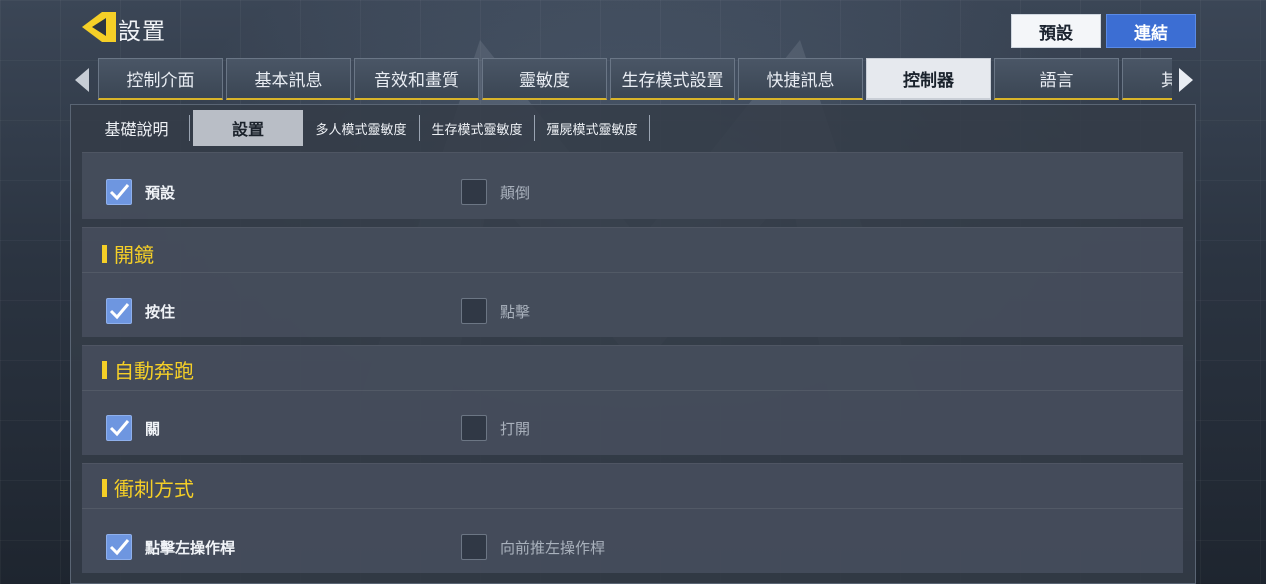 The image size is (1266, 584). Describe the element at coordinates (190, 547) in the screenshot. I see `option-label: 點擊左操作桿` at that location.